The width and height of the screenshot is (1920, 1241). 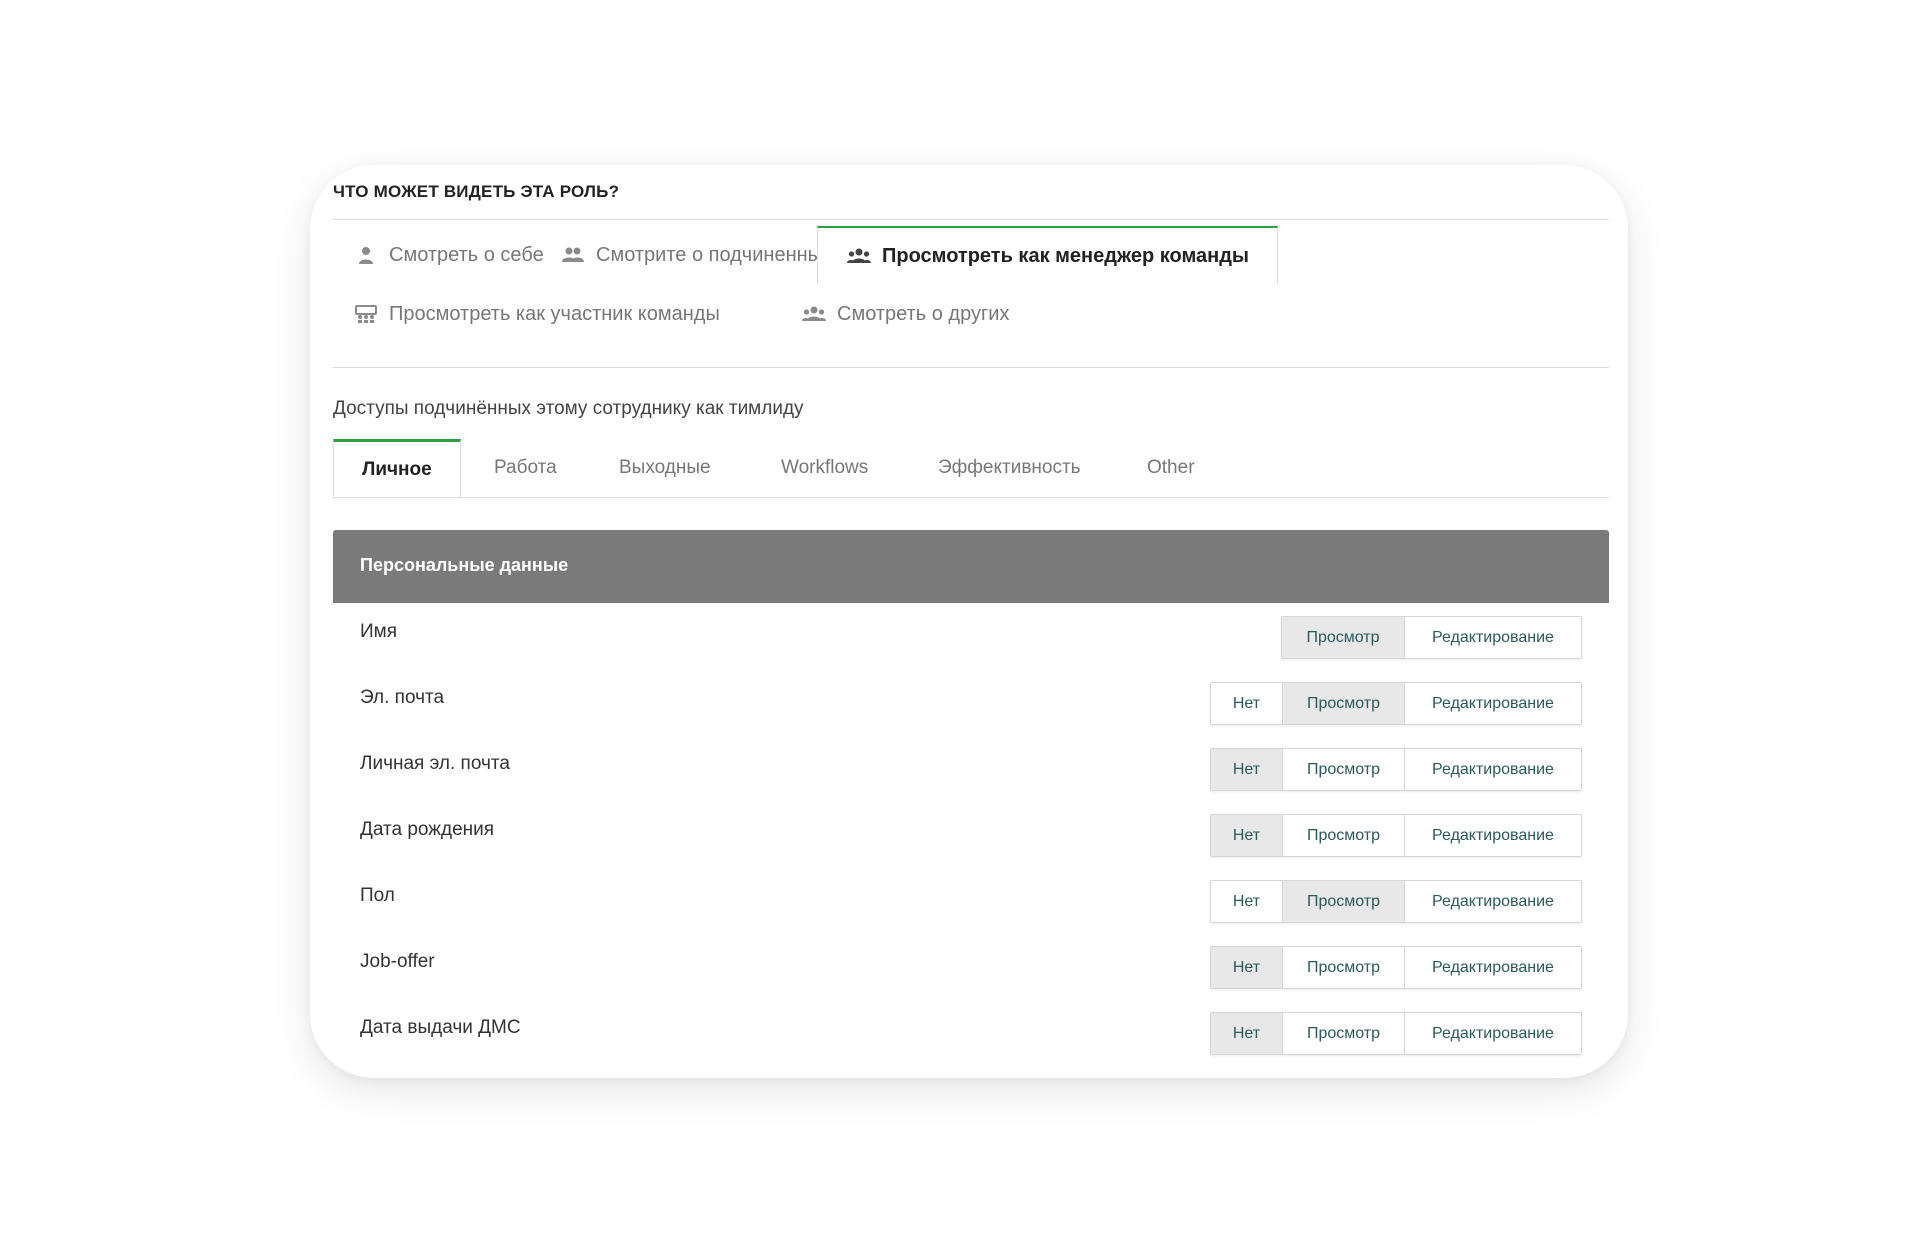 I want to click on tab-view-team-member: Просмотреть как участник команды, so click(x=536, y=314).